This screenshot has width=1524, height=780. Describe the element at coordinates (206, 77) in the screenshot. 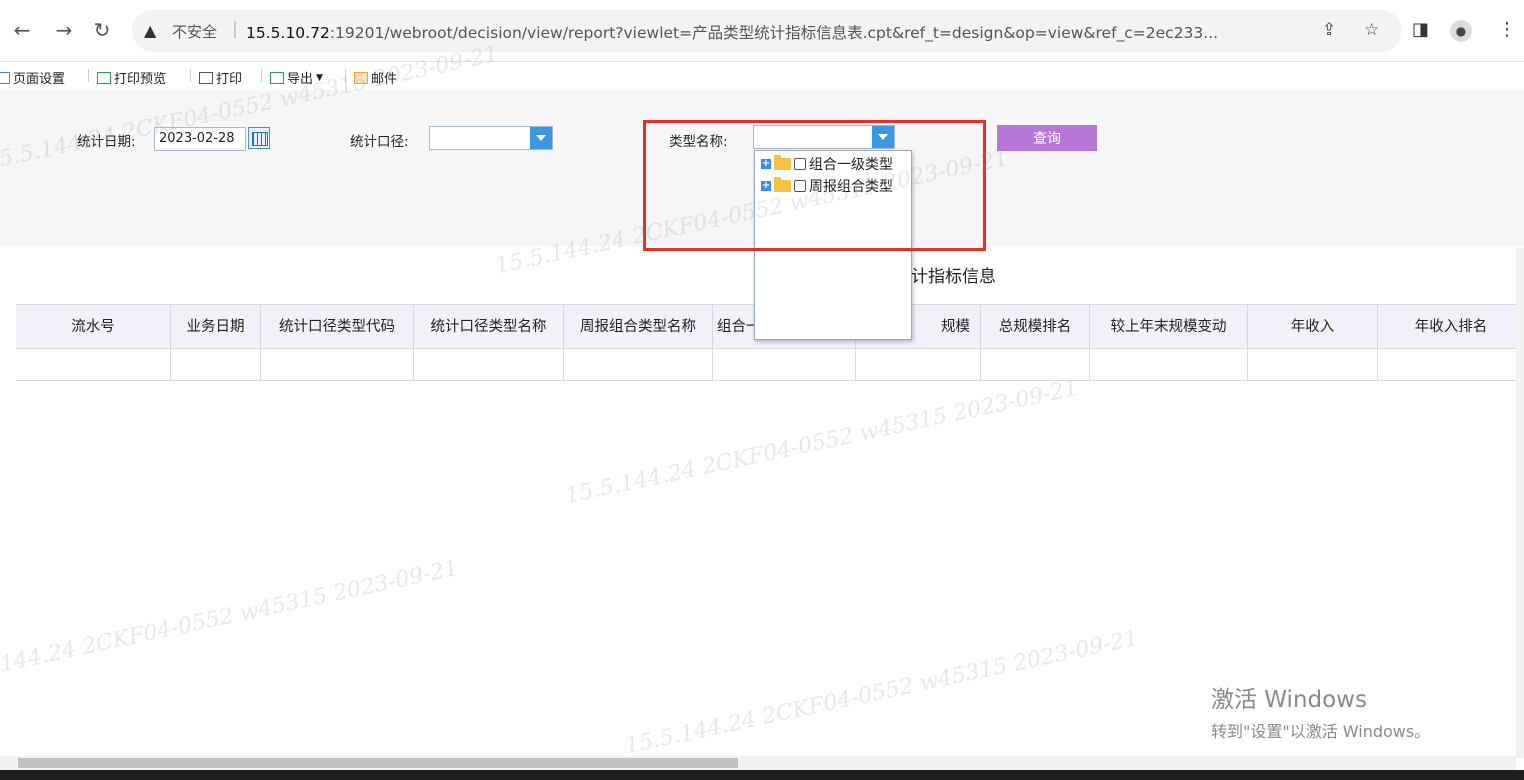

I see `printer-icon` at that location.